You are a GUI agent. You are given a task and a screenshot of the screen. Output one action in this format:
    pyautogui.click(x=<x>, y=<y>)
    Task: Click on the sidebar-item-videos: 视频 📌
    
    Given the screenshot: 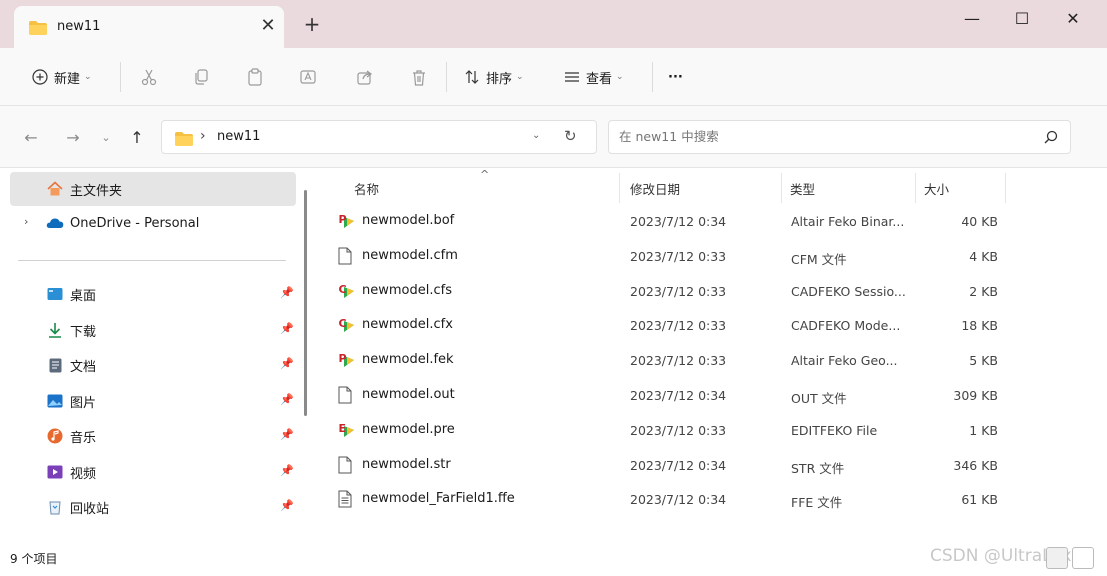 What is the action you would take?
    pyautogui.click(x=153, y=472)
    